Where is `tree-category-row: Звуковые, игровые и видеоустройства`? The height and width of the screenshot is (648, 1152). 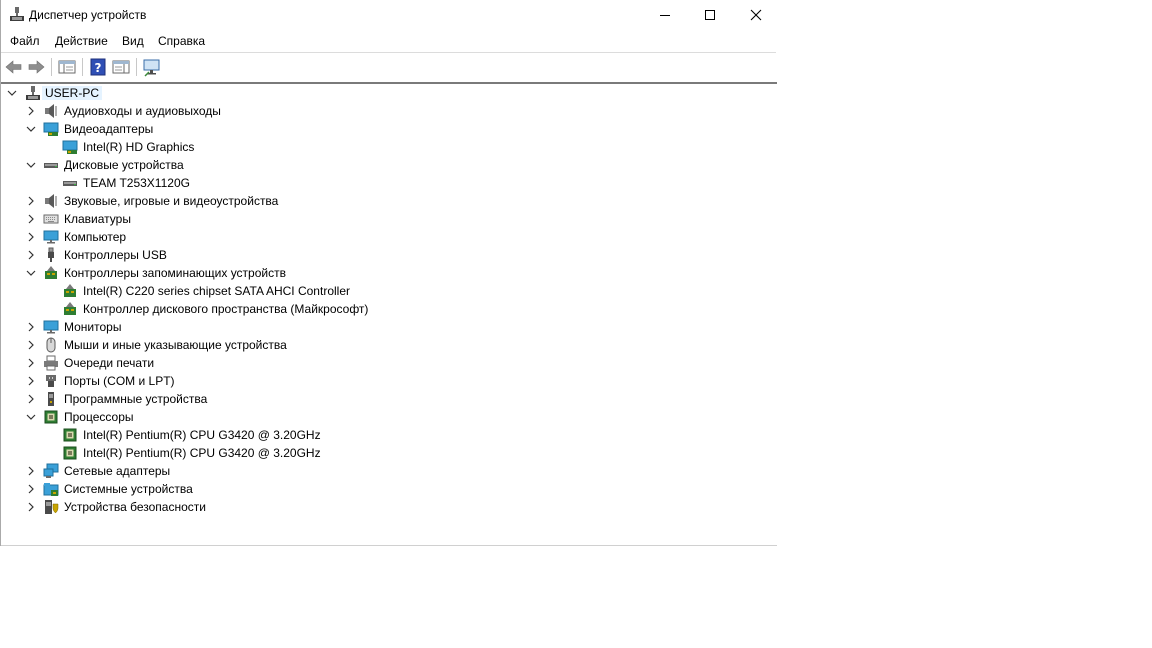
tree-category-row: Звуковые, игровые и видеоустройства is located at coordinates (351, 201).